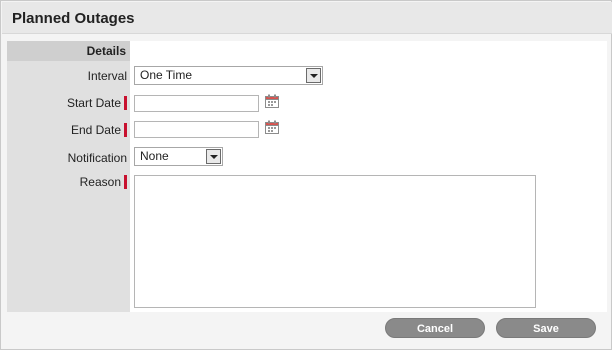  I want to click on interval-label: Interval, so click(68, 76).